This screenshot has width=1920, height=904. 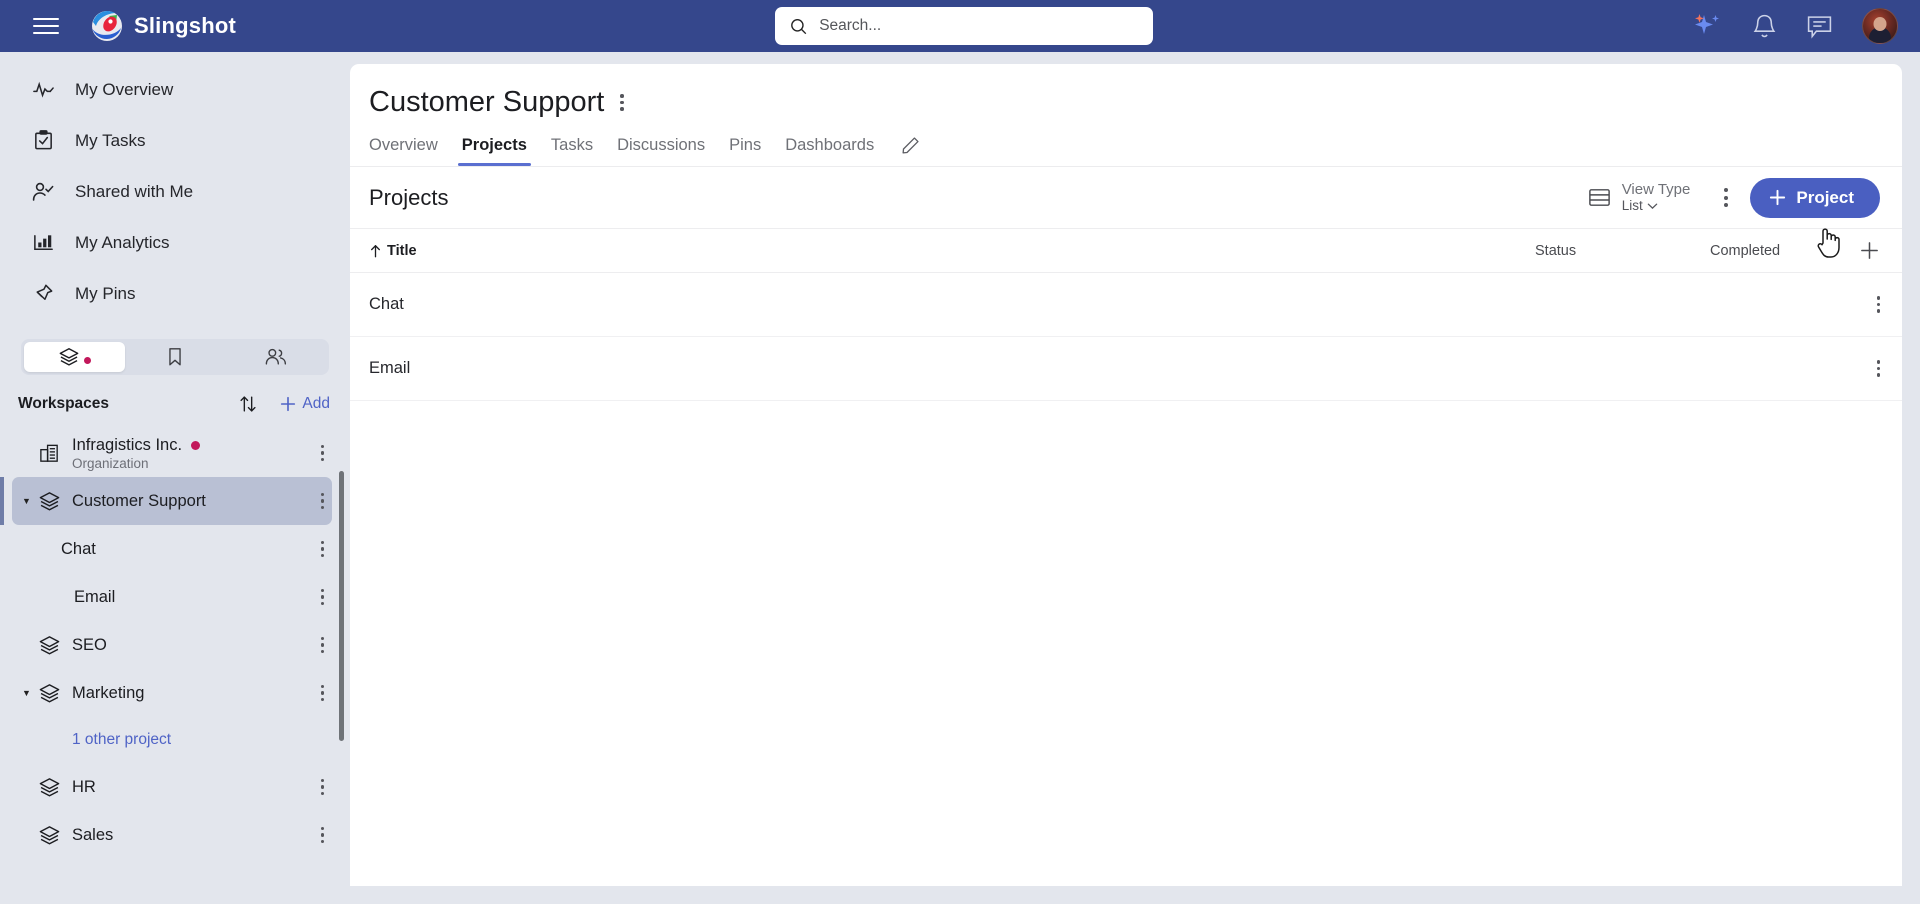 What do you see at coordinates (341, 606) in the screenshot?
I see `sidebar-scrollbar` at bounding box center [341, 606].